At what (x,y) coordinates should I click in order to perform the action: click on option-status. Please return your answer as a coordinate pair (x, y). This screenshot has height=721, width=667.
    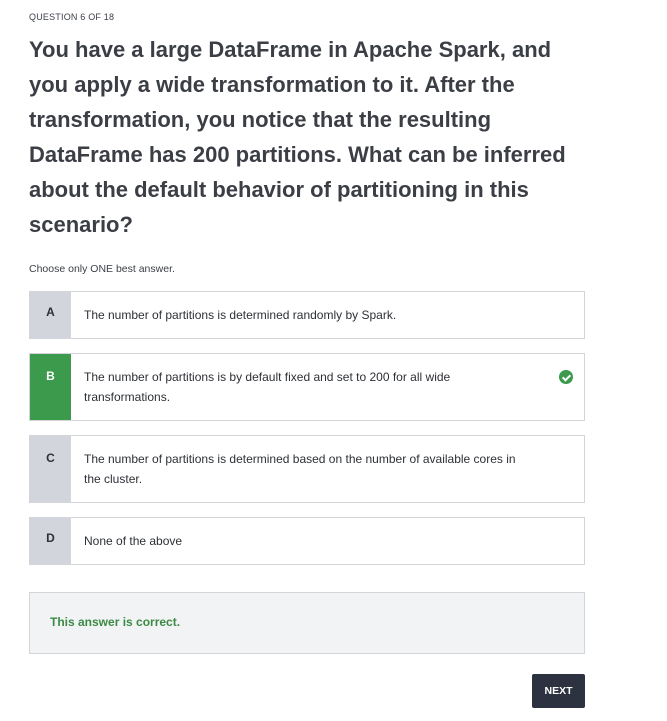
    Looking at the image, I should click on (566, 387).